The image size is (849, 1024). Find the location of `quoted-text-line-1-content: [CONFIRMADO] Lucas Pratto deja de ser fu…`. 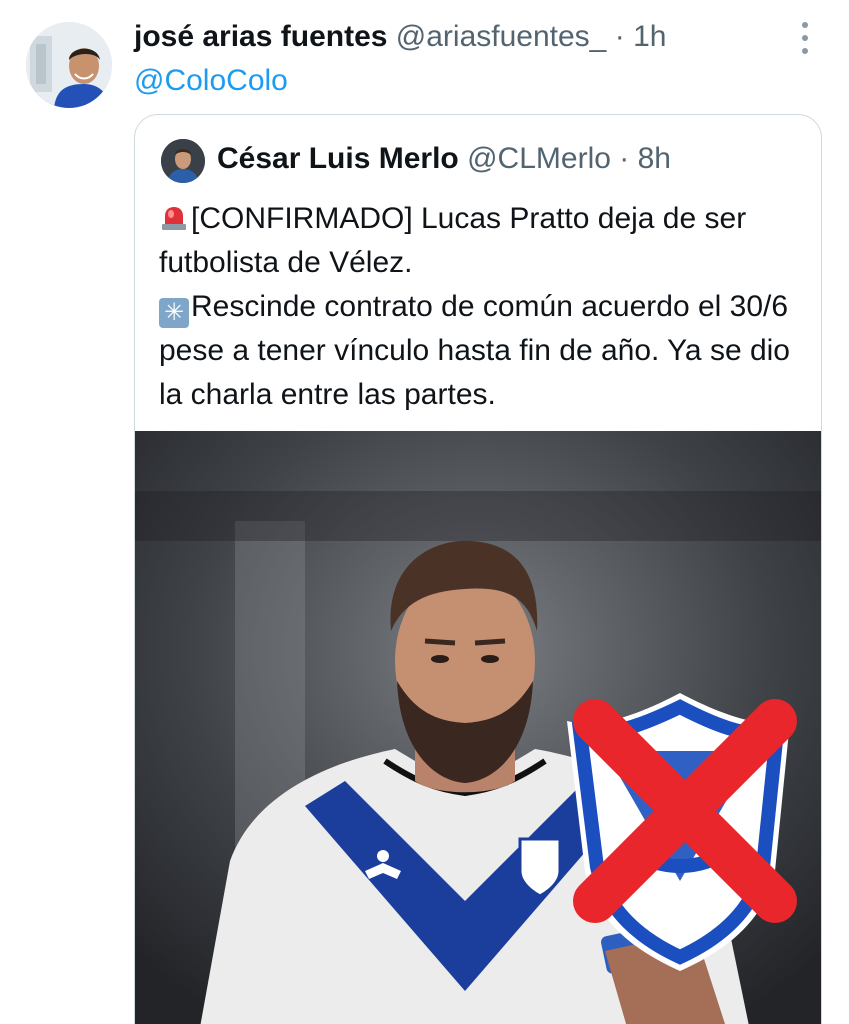

quoted-text-line-1-content: [CONFIRMADO] Lucas Pratto deja de ser fu… is located at coordinates (453, 240).